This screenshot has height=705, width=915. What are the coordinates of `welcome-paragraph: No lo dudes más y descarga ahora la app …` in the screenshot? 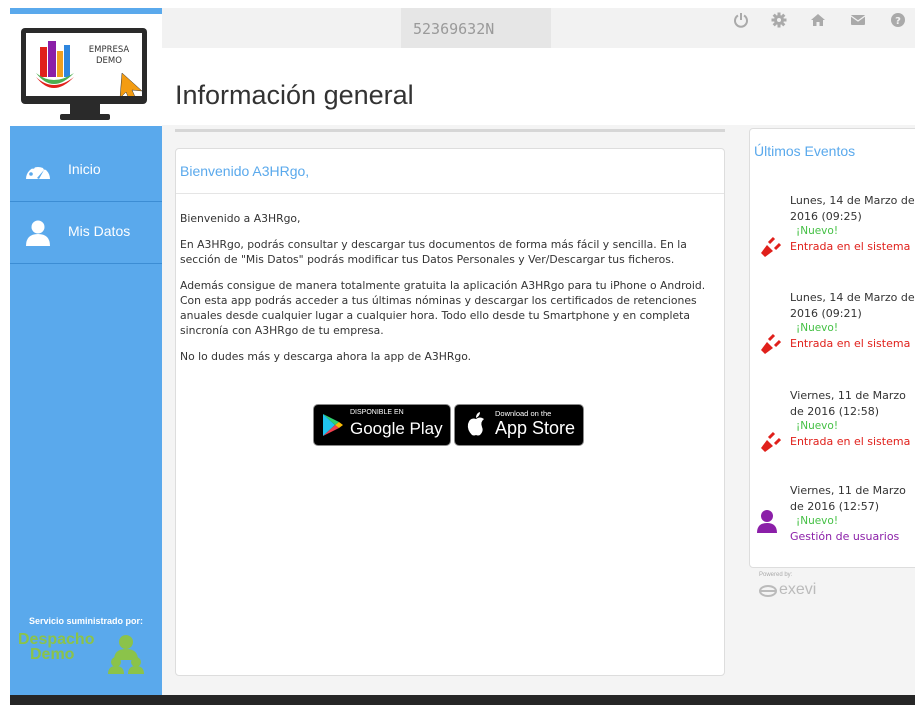 It's located at (326, 356).